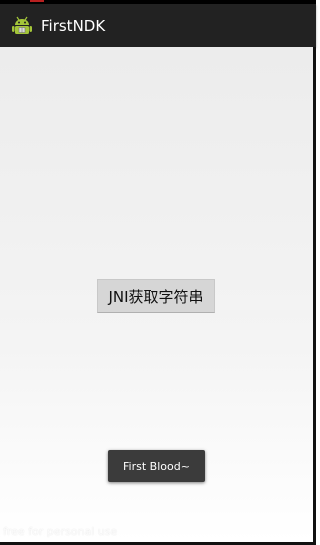  What do you see at coordinates (156, 466) in the screenshot?
I see `toast-message: First Blood~` at bounding box center [156, 466].